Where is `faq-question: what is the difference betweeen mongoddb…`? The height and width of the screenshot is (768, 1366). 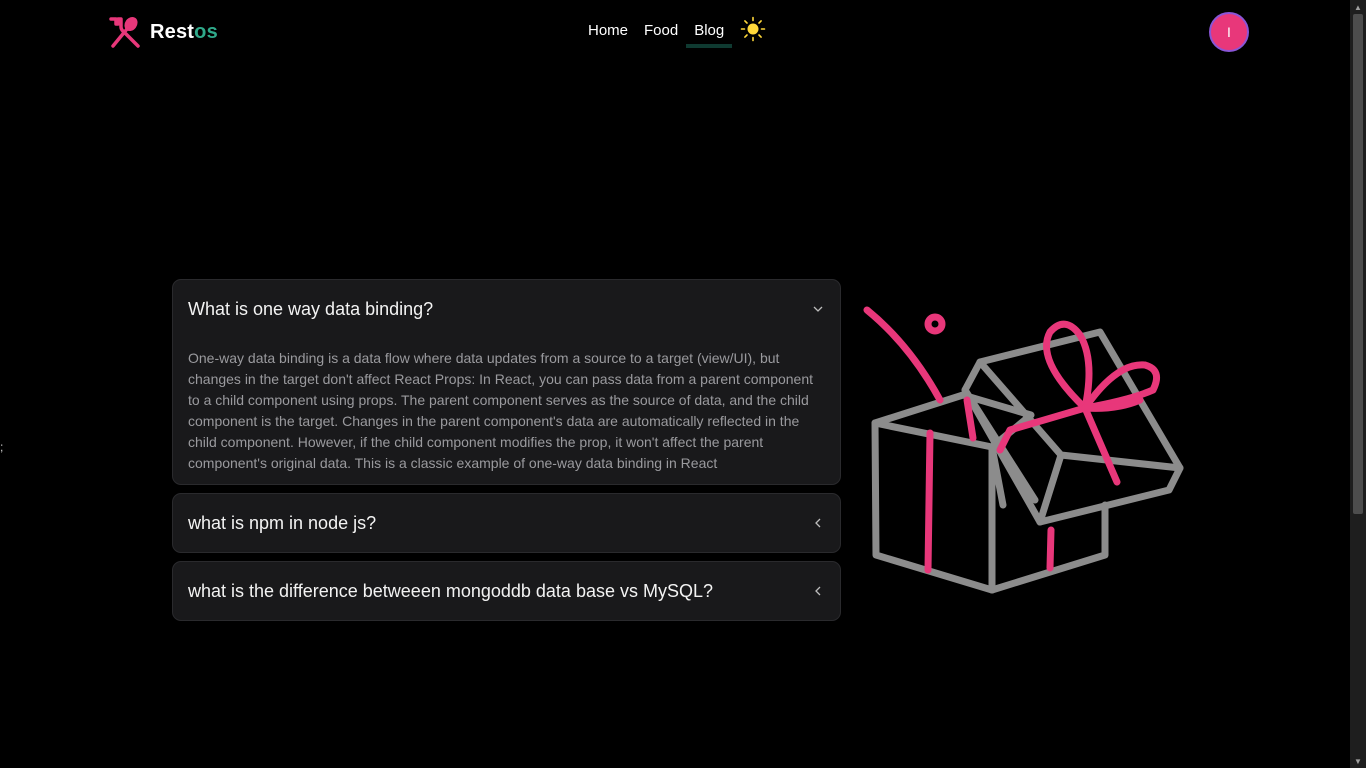 faq-question: what is the difference betweeen mongoddb… is located at coordinates (450, 590).